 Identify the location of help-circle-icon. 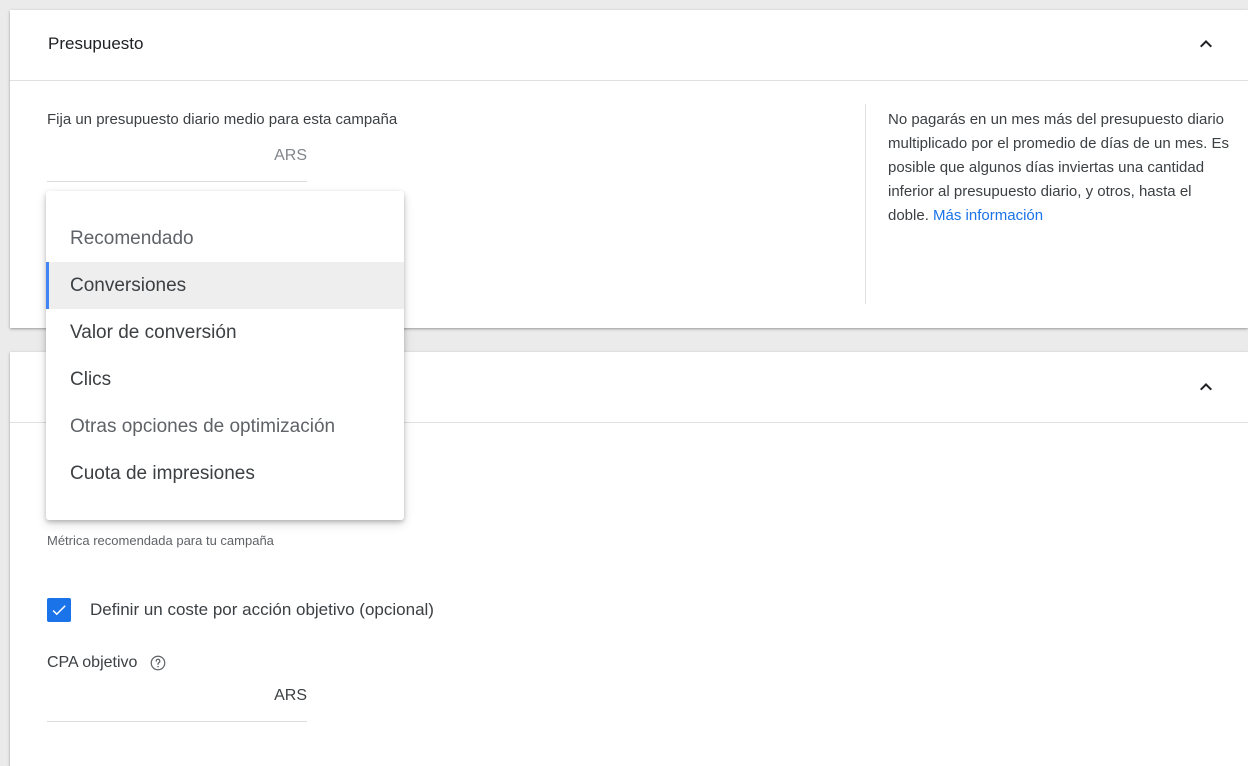
(158, 663).